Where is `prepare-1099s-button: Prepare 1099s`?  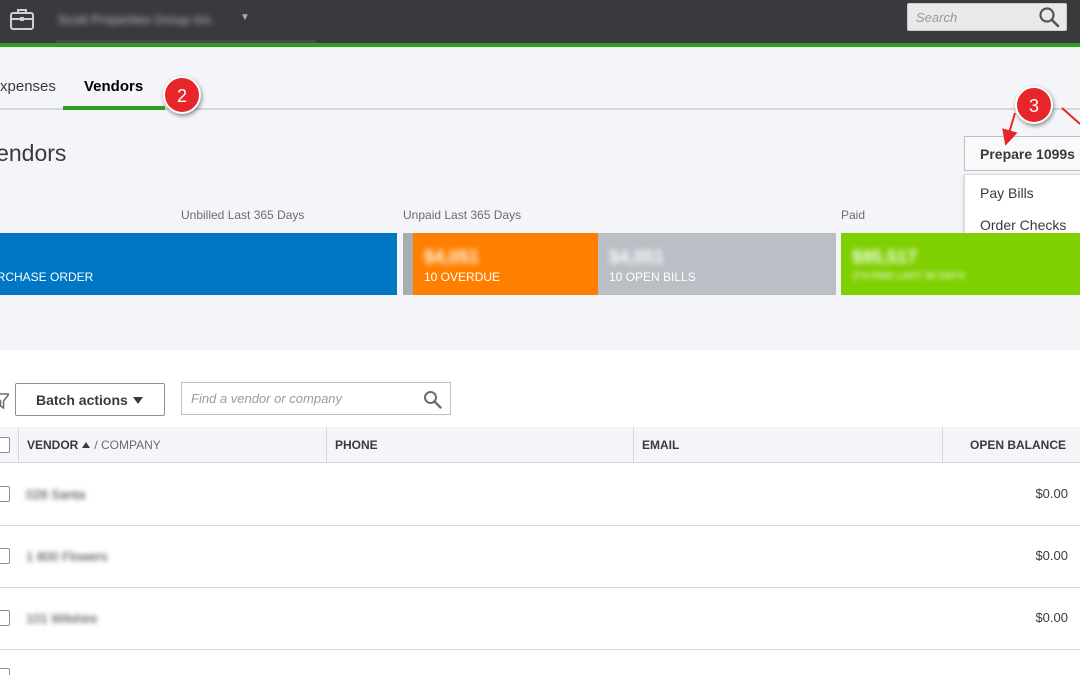 prepare-1099s-button: Prepare 1099s is located at coordinates (1022, 153).